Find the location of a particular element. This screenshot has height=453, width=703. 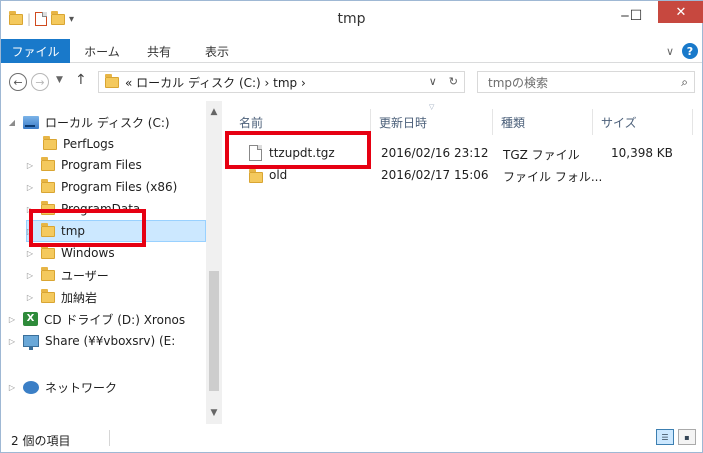

search-input: tmpの検索 ⌕ is located at coordinates (586, 82).